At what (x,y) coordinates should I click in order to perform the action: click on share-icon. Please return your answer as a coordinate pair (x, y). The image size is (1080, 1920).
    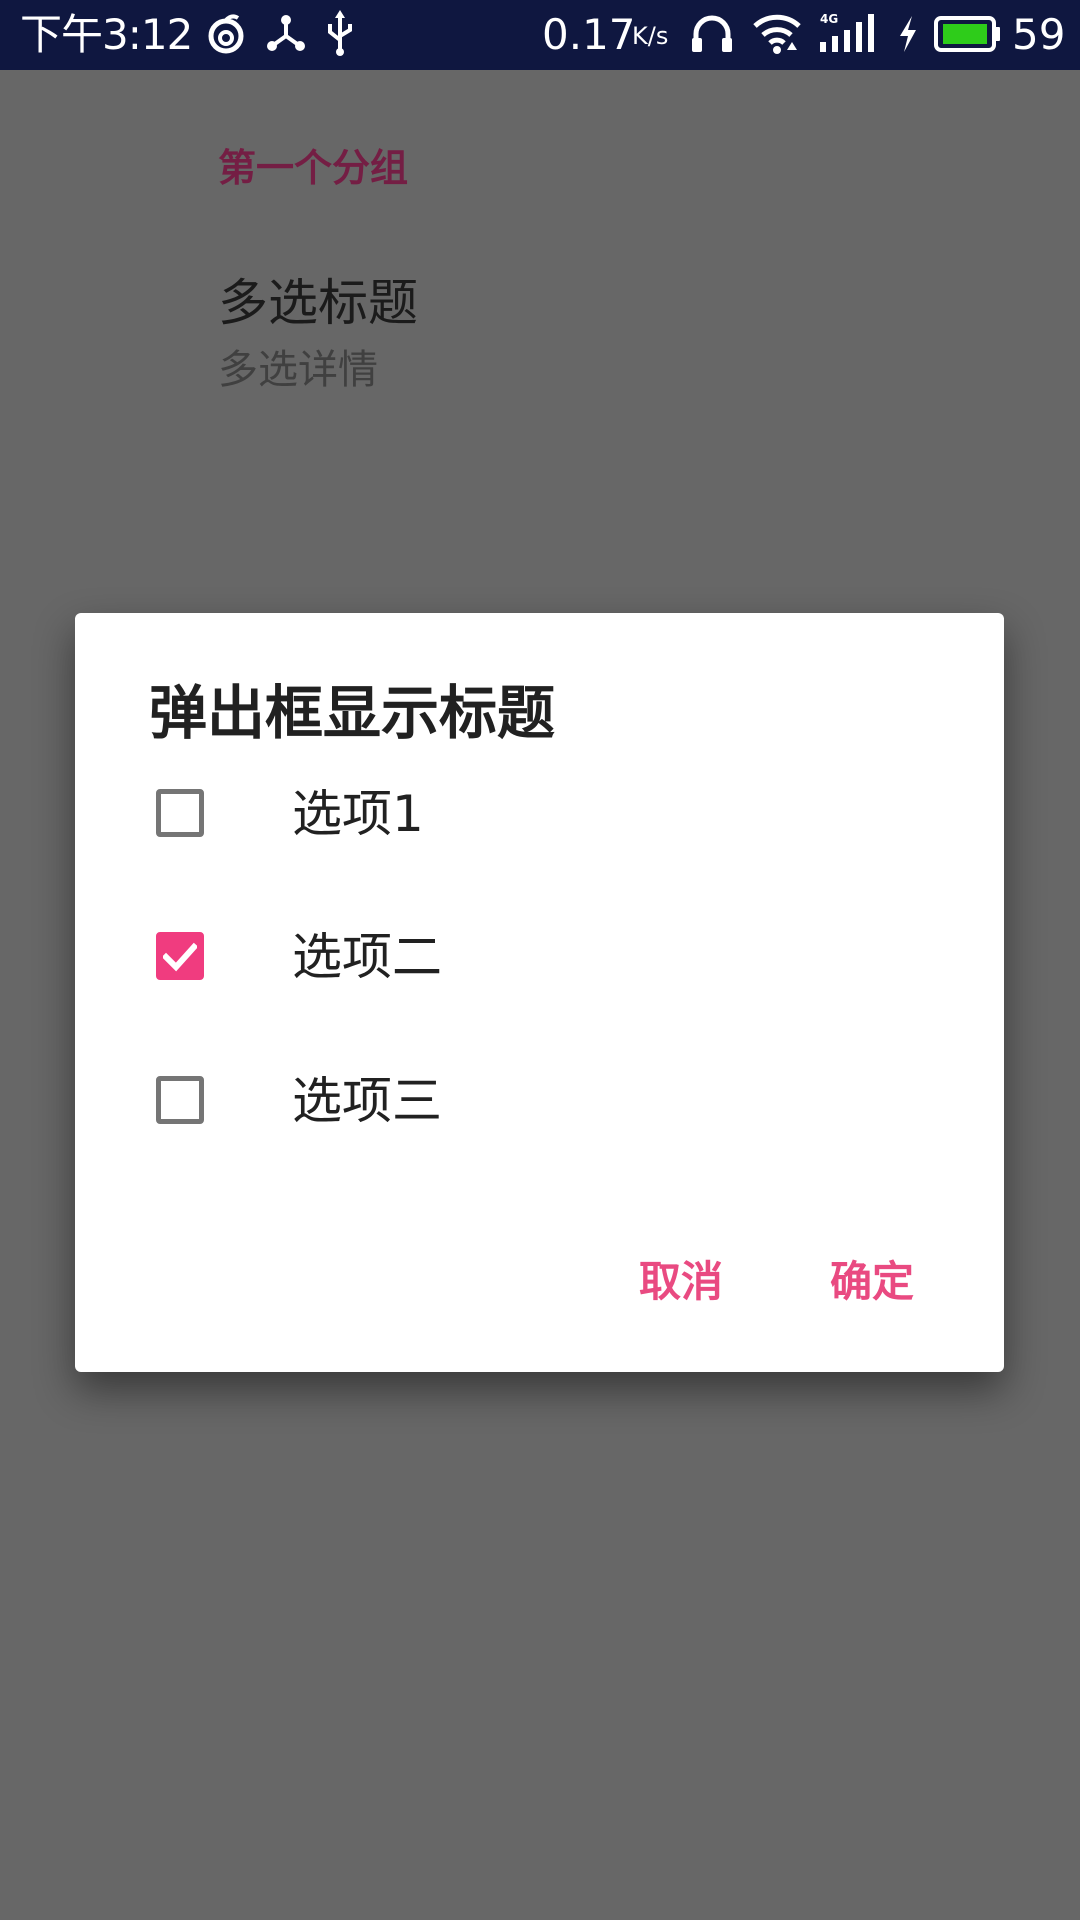
    Looking at the image, I should click on (286, 36).